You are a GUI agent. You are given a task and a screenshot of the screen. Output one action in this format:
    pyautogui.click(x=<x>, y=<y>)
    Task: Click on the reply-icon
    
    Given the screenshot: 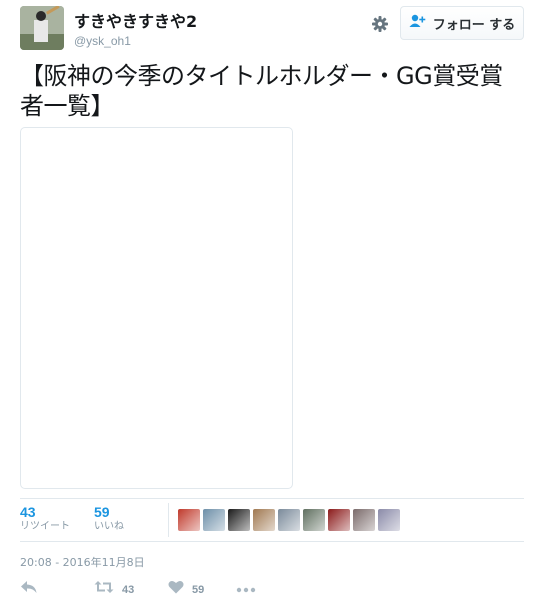 What is the action you would take?
    pyautogui.click(x=29, y=589)
    